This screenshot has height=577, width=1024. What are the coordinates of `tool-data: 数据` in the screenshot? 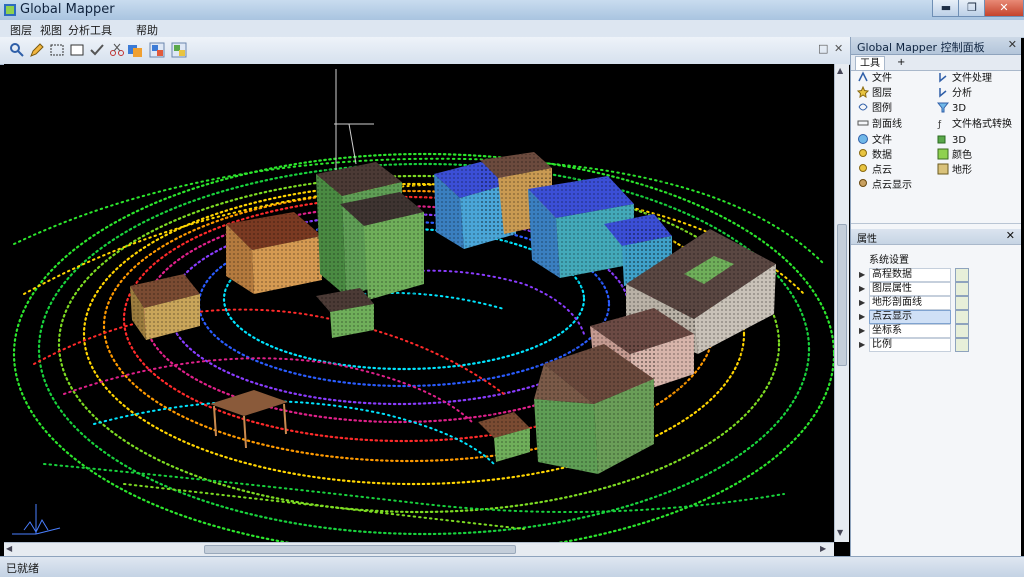 It's located at (896, 155).